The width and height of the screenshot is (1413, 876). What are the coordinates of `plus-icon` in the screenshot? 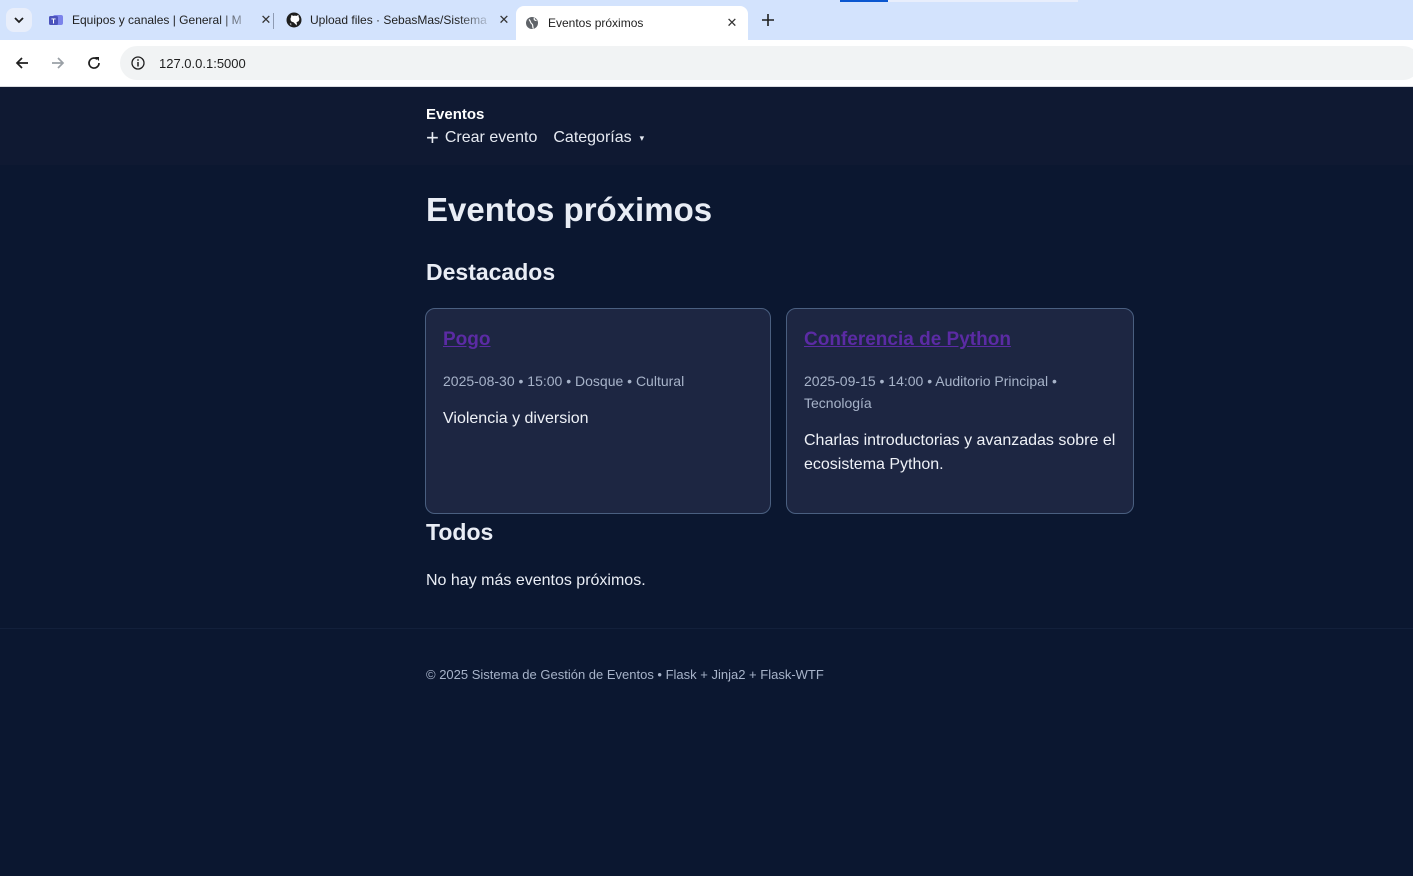 It's located at (768, 20).